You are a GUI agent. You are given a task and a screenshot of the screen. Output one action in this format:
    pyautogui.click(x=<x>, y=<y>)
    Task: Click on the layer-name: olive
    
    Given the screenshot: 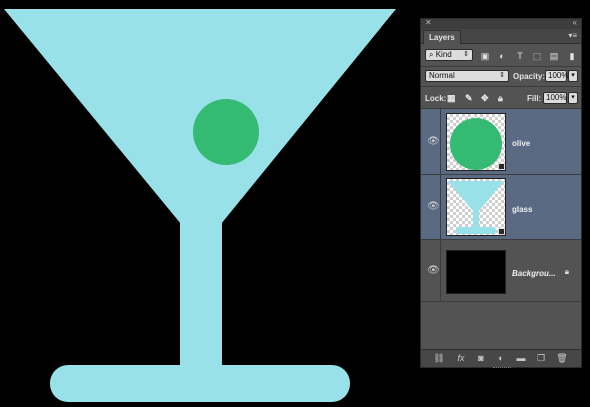 What is the action you would take?
    pyautogui.click(x=521, y=143)
    